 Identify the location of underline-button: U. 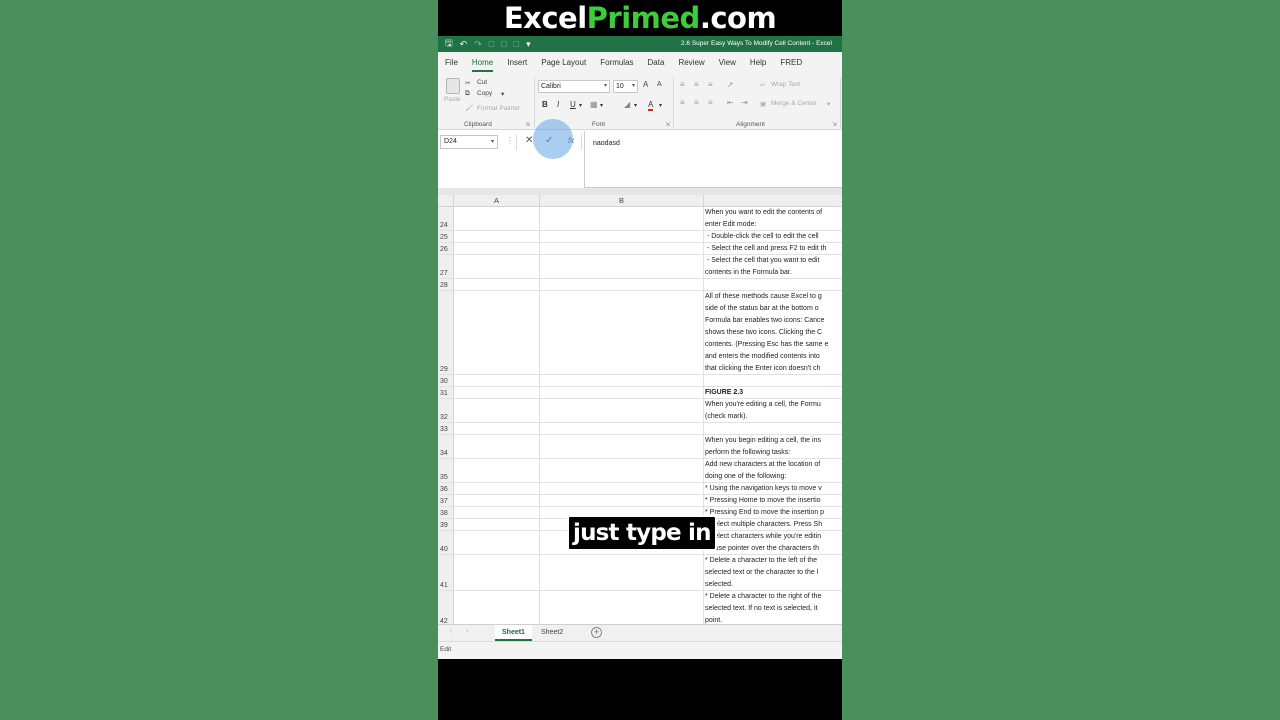
(573, 104).